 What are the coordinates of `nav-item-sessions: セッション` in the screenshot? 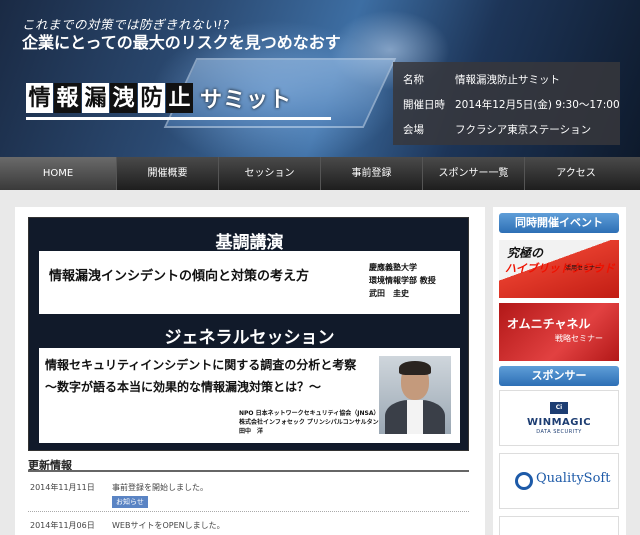 It's located at (270, 173).